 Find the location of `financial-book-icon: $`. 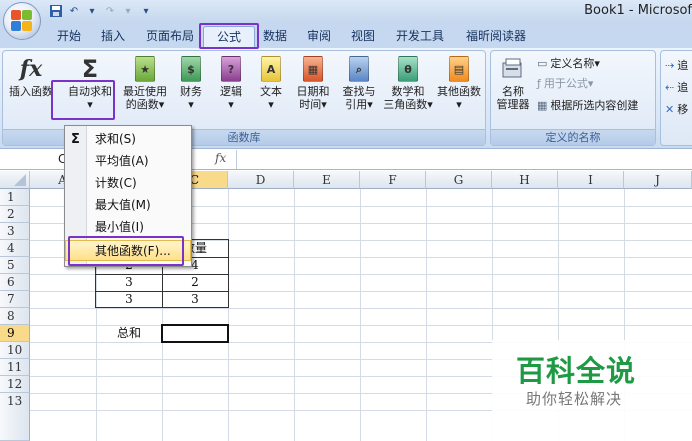

financial-book-icon: $ is located at coordinates (191, 69).